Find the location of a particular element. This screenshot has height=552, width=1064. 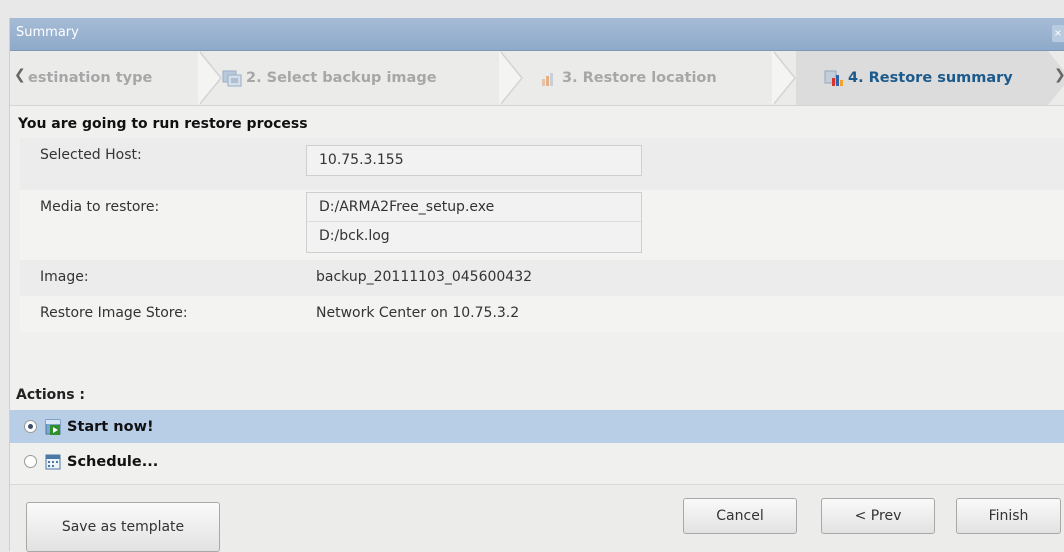

wizard-step-label: estination type is located at coordinates (90, 78).